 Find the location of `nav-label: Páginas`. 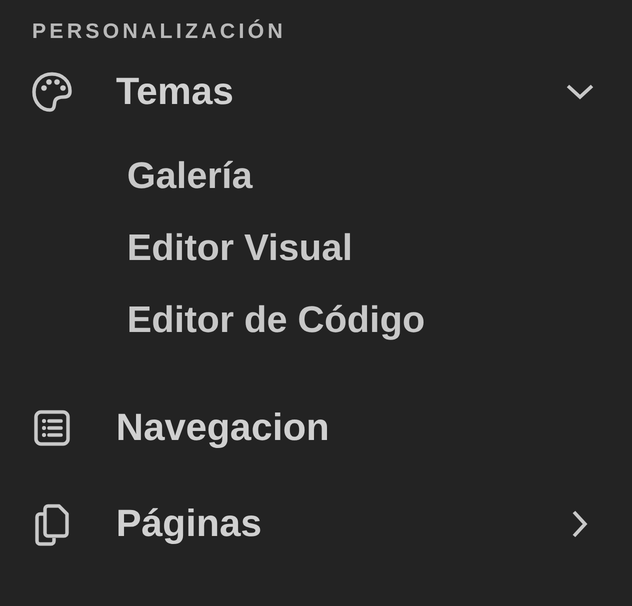

nav-label: Páginas is located at coordinates (189, 524).